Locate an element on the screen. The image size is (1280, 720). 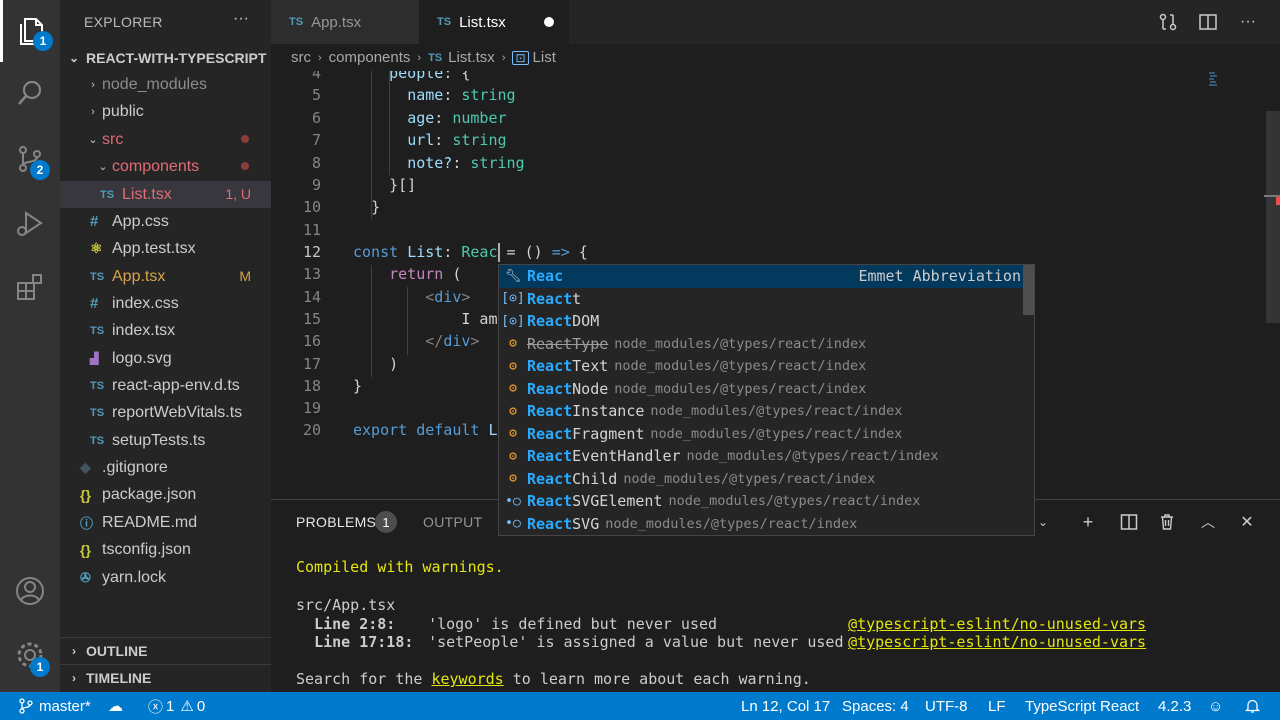
new-terminal-button: + is located at coordinates (1088, 522).